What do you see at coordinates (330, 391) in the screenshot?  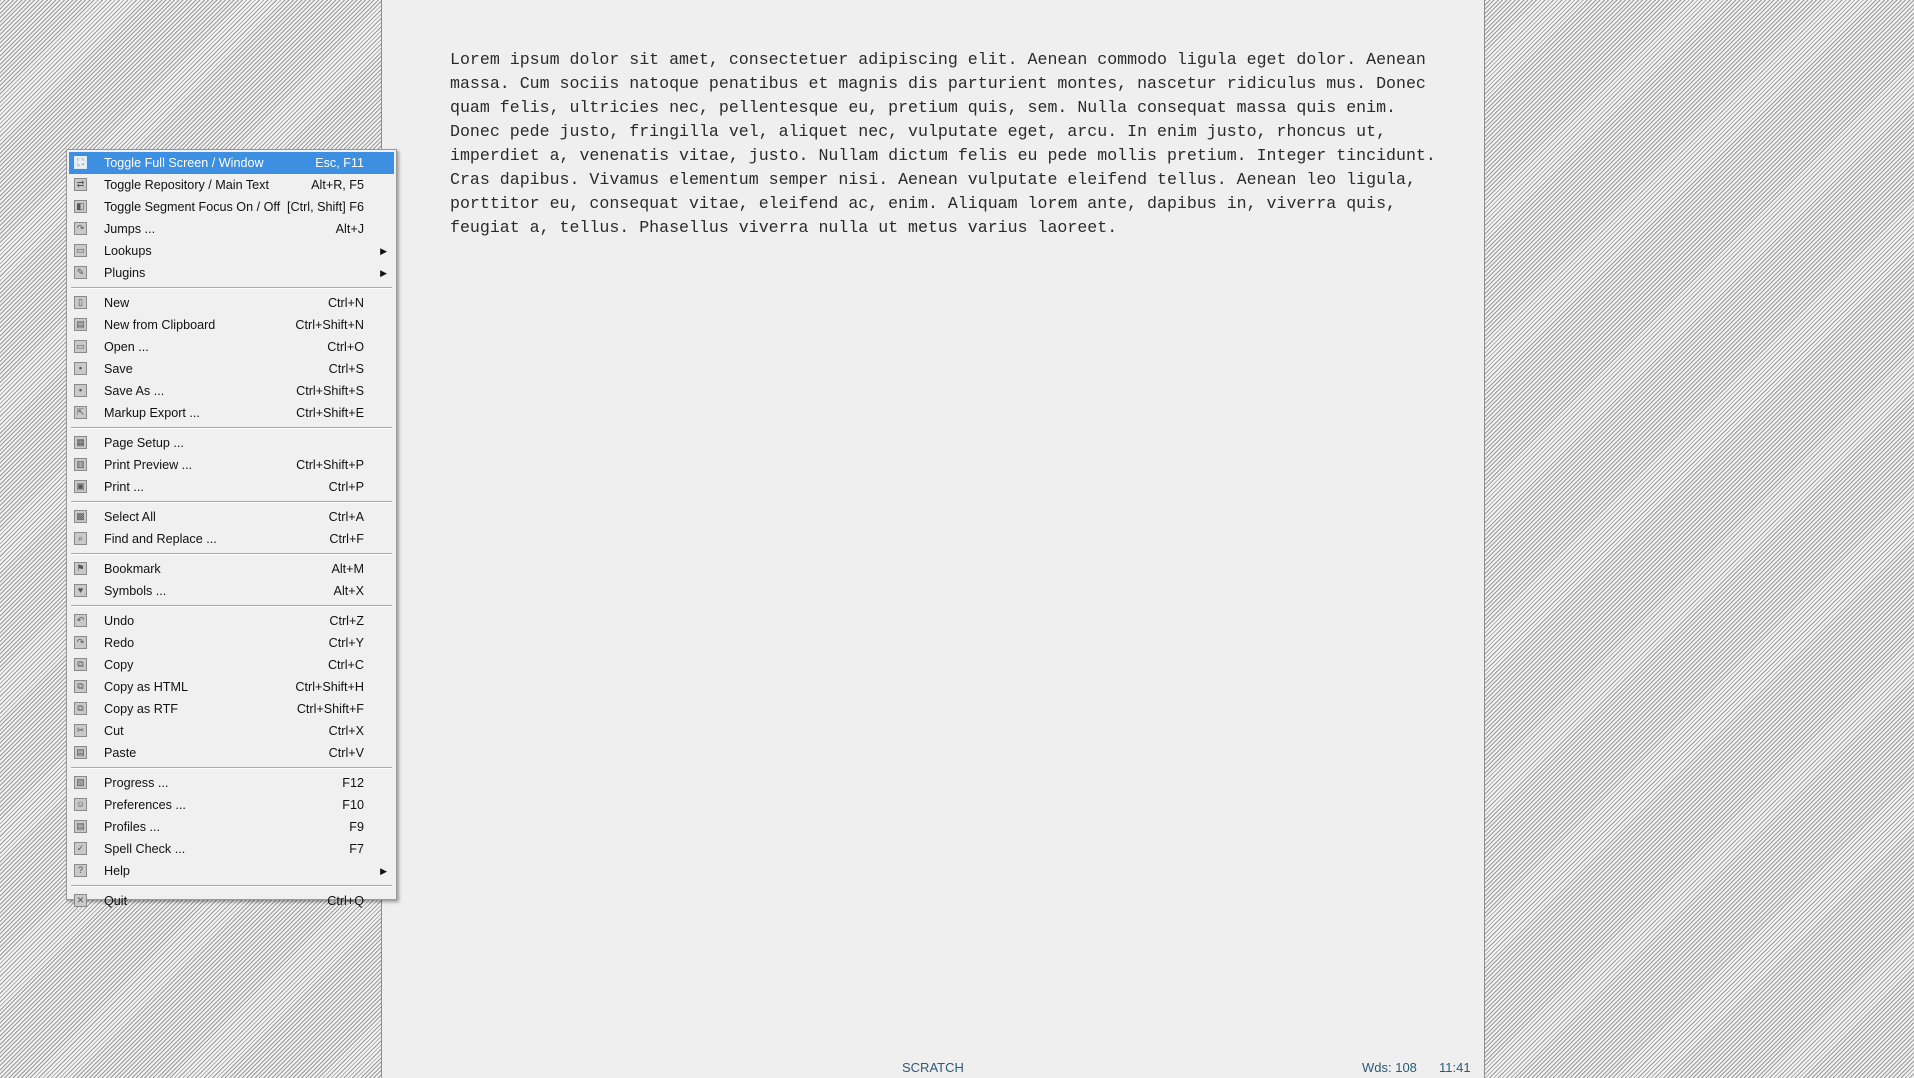 I see `menu-item-shortcut: Ctrl+Shift+S` at bounding box center [330, 391].